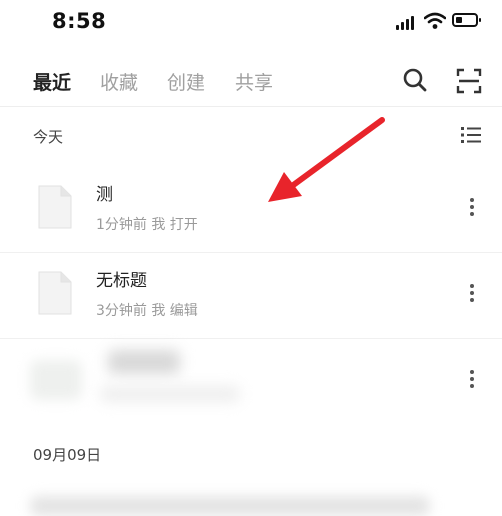  I want to click on status-bar: 8:58, so click(251, 24).